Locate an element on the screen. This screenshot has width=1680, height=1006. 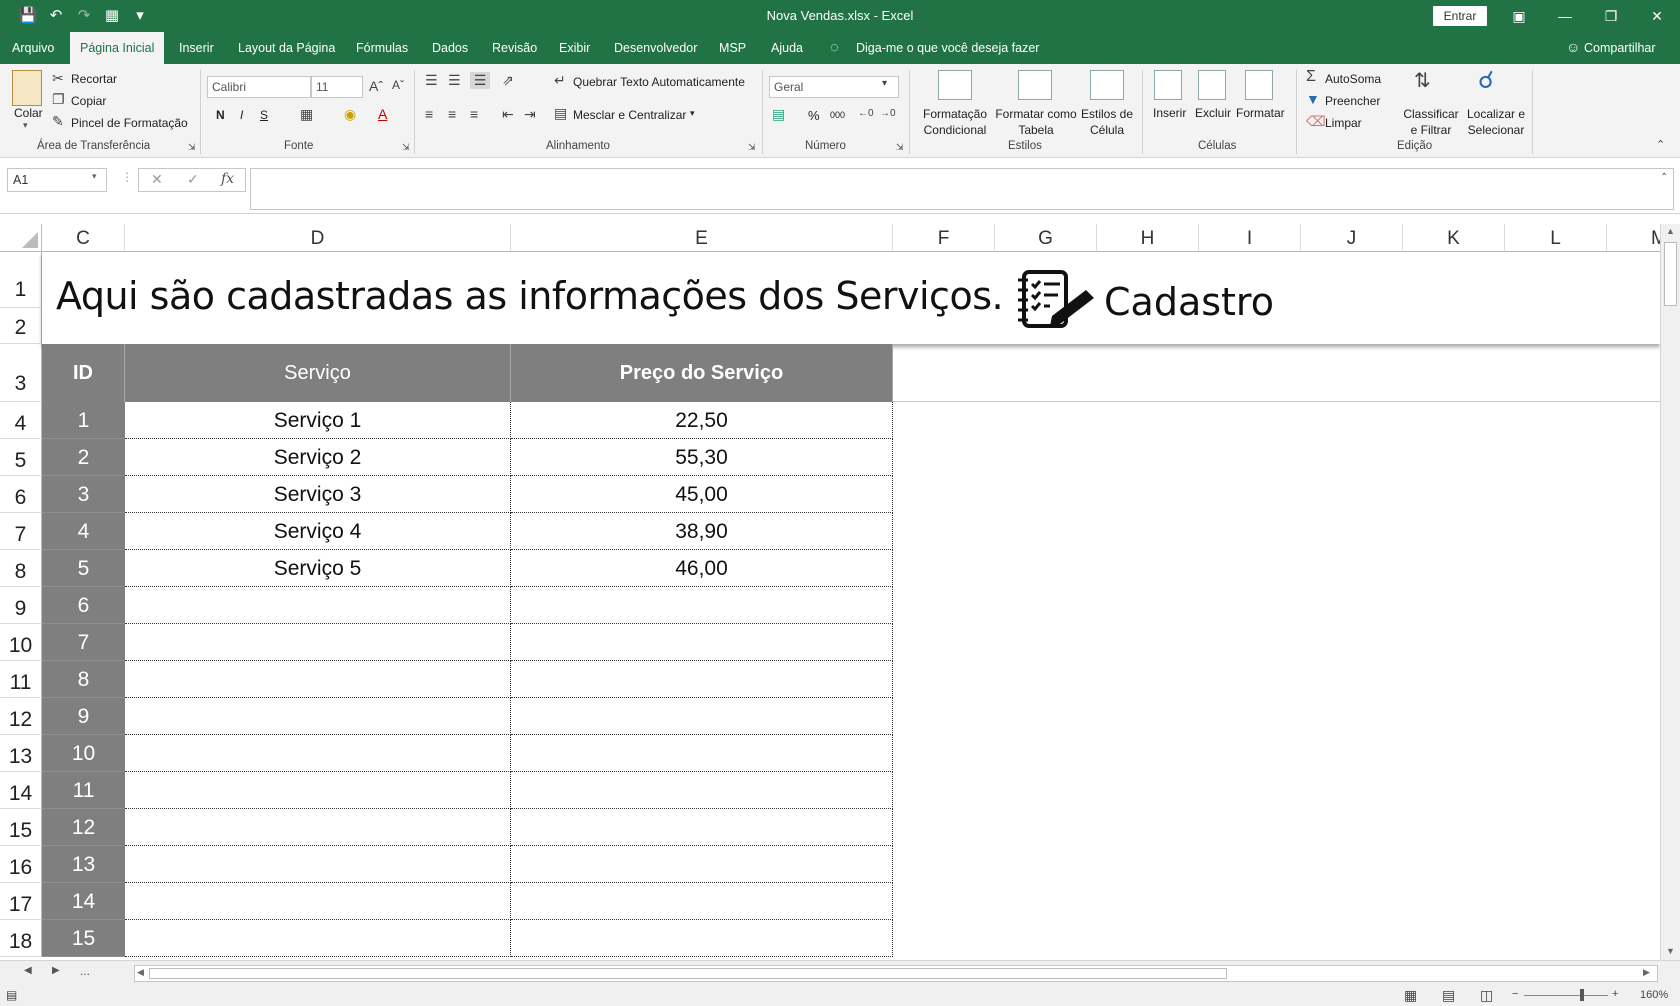
increase-indent-icon: ⇥ is located at coordinates (530, 114).